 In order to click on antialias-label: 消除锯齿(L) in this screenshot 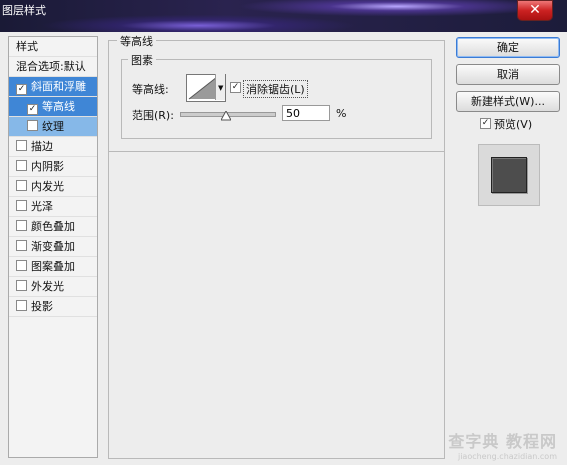, I will do `click(275, 89)`.